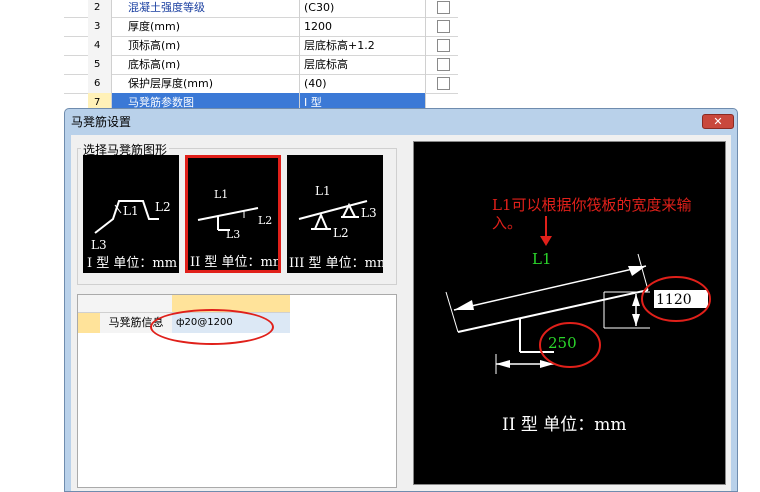  Describe the element at coordinates (363, 26) in the screenshot. I see `property-value: 1200` at that location.